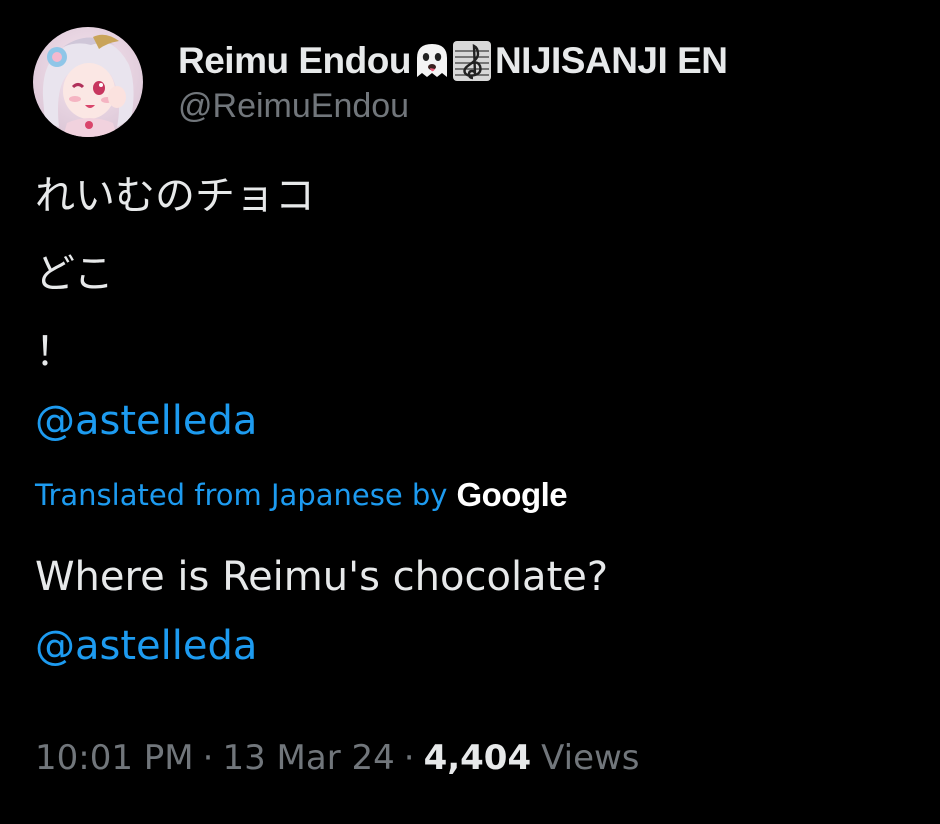 This screenshot has height=824, width=940. What do you see at coordinates (308, 758) in the screenshot?
I see `tweet-date: 13 Mar 24` at bounding box center [308, 758].